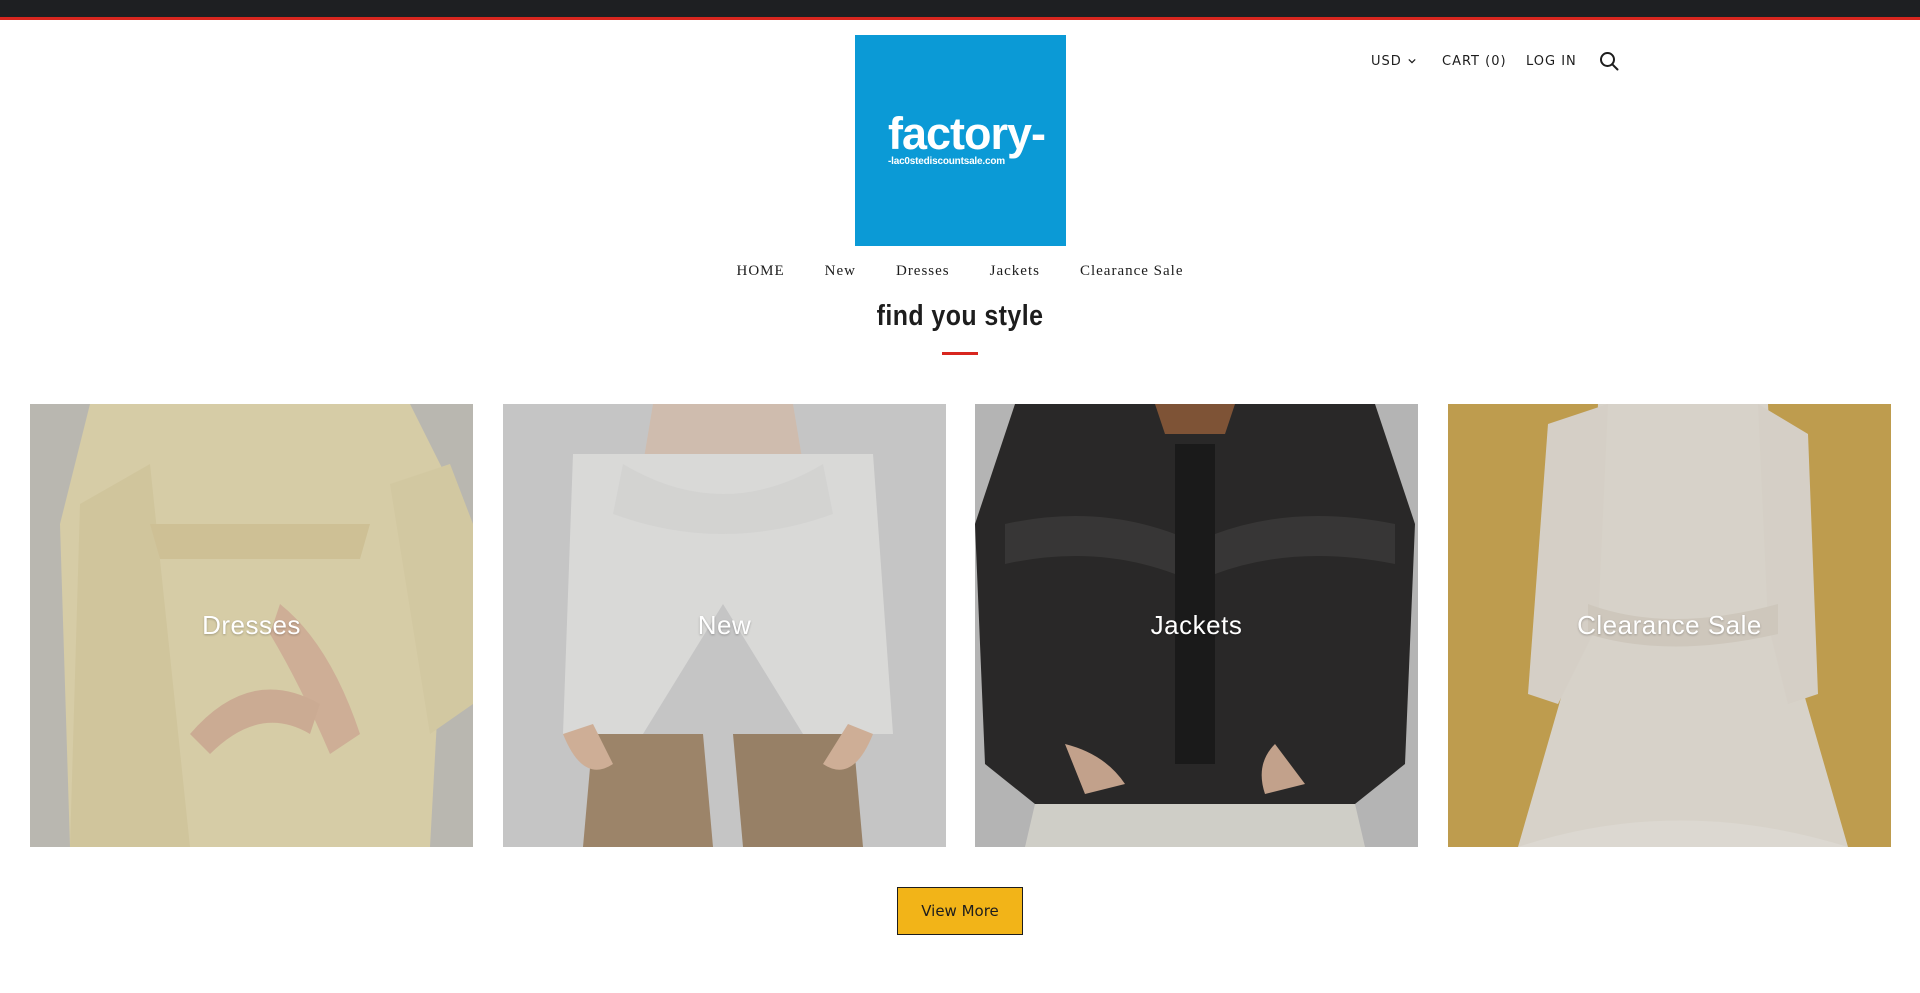 The image size is (1920, 993). I want to click on collection-label: Clearance Sale, so click(1669, 625).